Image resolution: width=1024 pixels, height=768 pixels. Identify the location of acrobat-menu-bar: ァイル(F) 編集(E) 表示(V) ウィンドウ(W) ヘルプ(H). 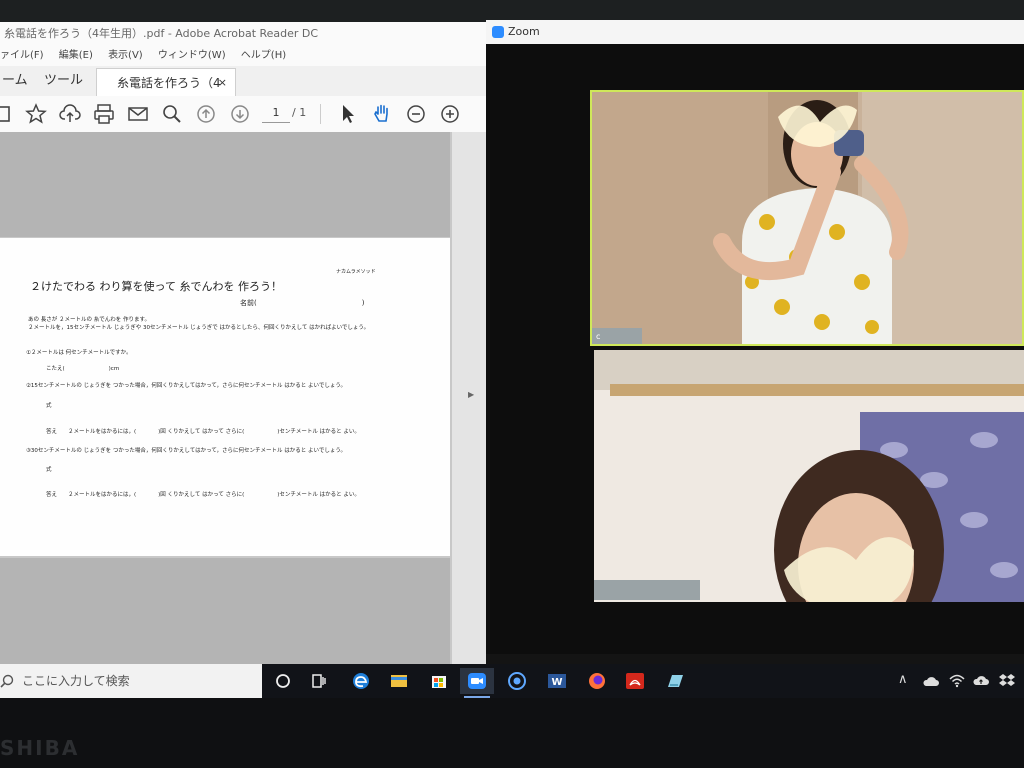
(243, 56).